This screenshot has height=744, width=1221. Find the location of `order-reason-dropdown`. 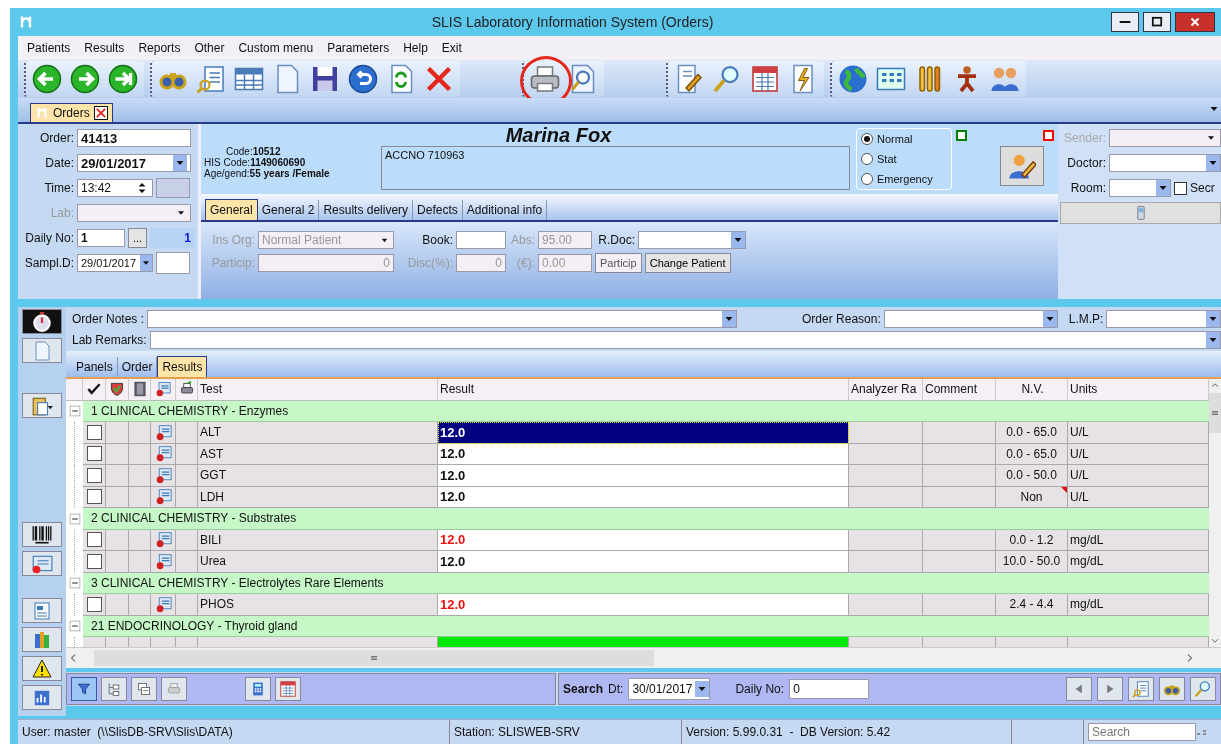

order-reason-dropdown is located at coordinates (970, 318).